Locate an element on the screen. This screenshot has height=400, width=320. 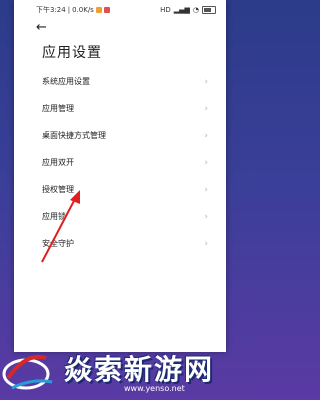
back-button: ← is located at coordinates (41, 27).